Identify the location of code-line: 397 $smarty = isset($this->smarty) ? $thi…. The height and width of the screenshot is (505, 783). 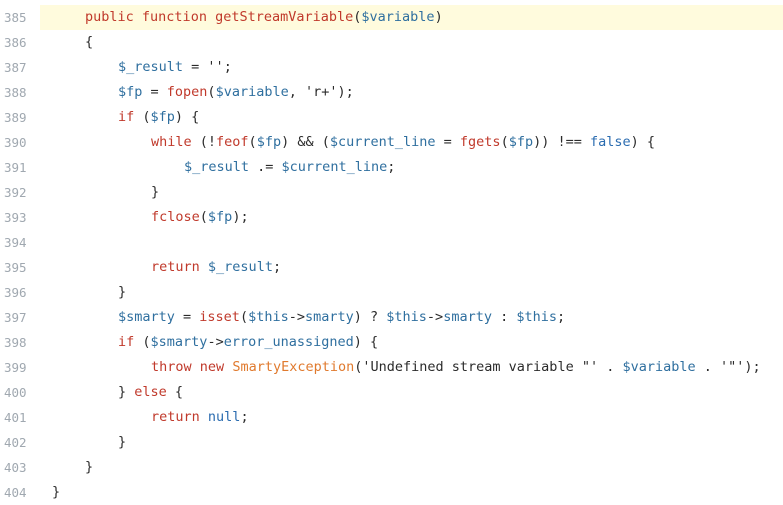
(391, 317).